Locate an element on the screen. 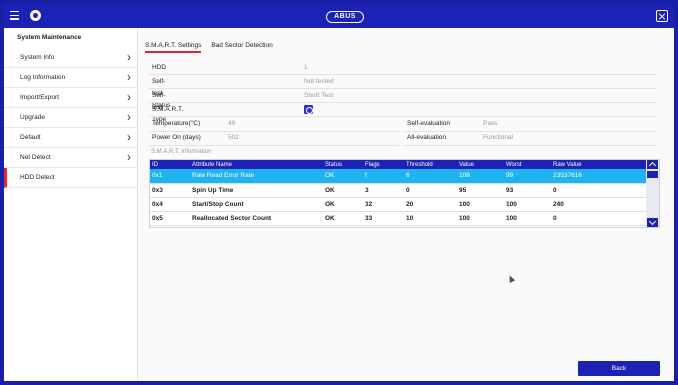  self-evaluation-label: Self-evaluation is located at coordinates (428, 123).